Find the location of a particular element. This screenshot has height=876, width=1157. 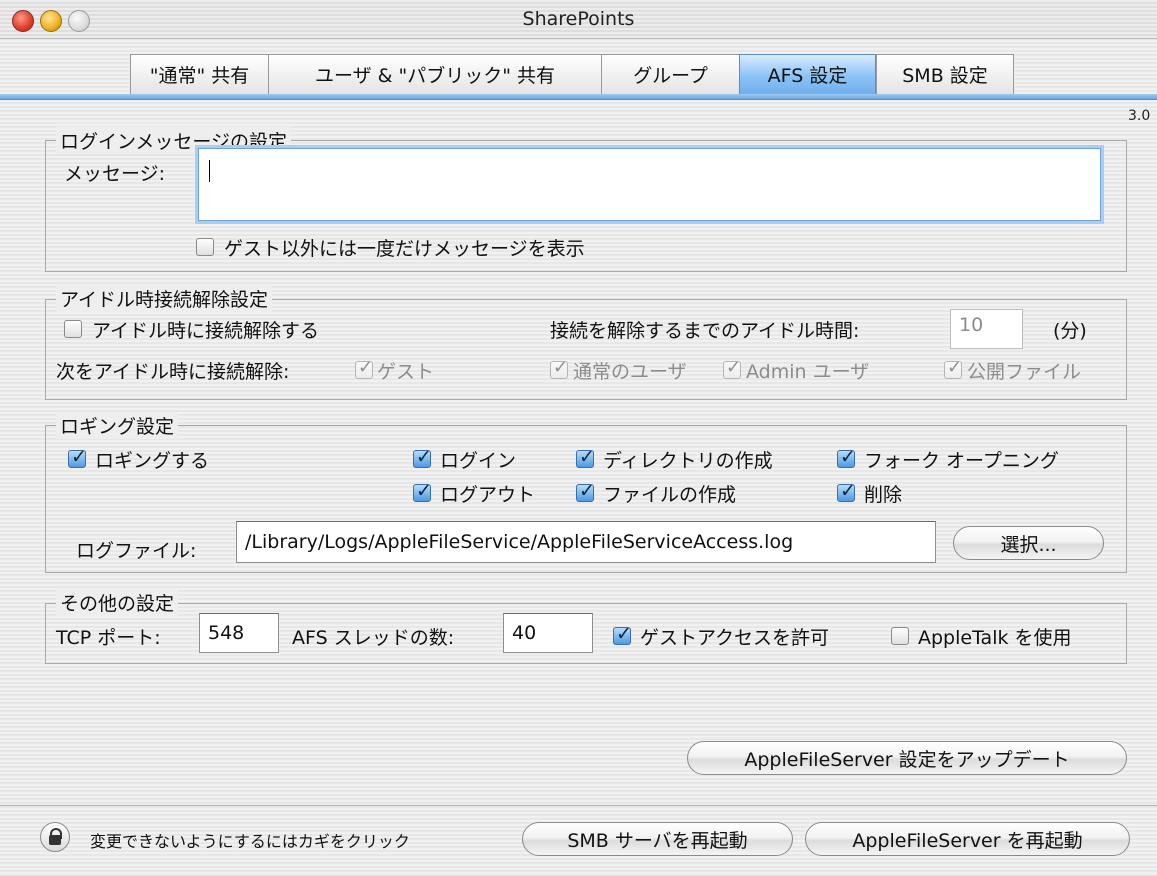

tab-afs-settings: AFS 設定 is located at coordinates (807, 74).